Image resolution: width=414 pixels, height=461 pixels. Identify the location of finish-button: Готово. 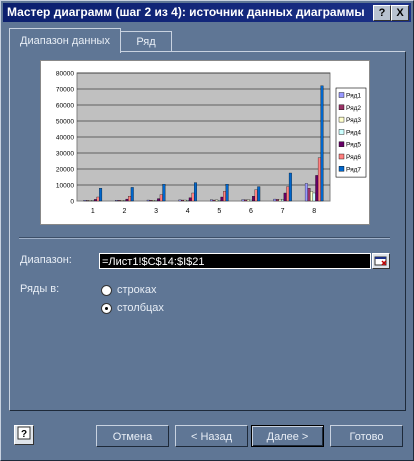
(366, 436).